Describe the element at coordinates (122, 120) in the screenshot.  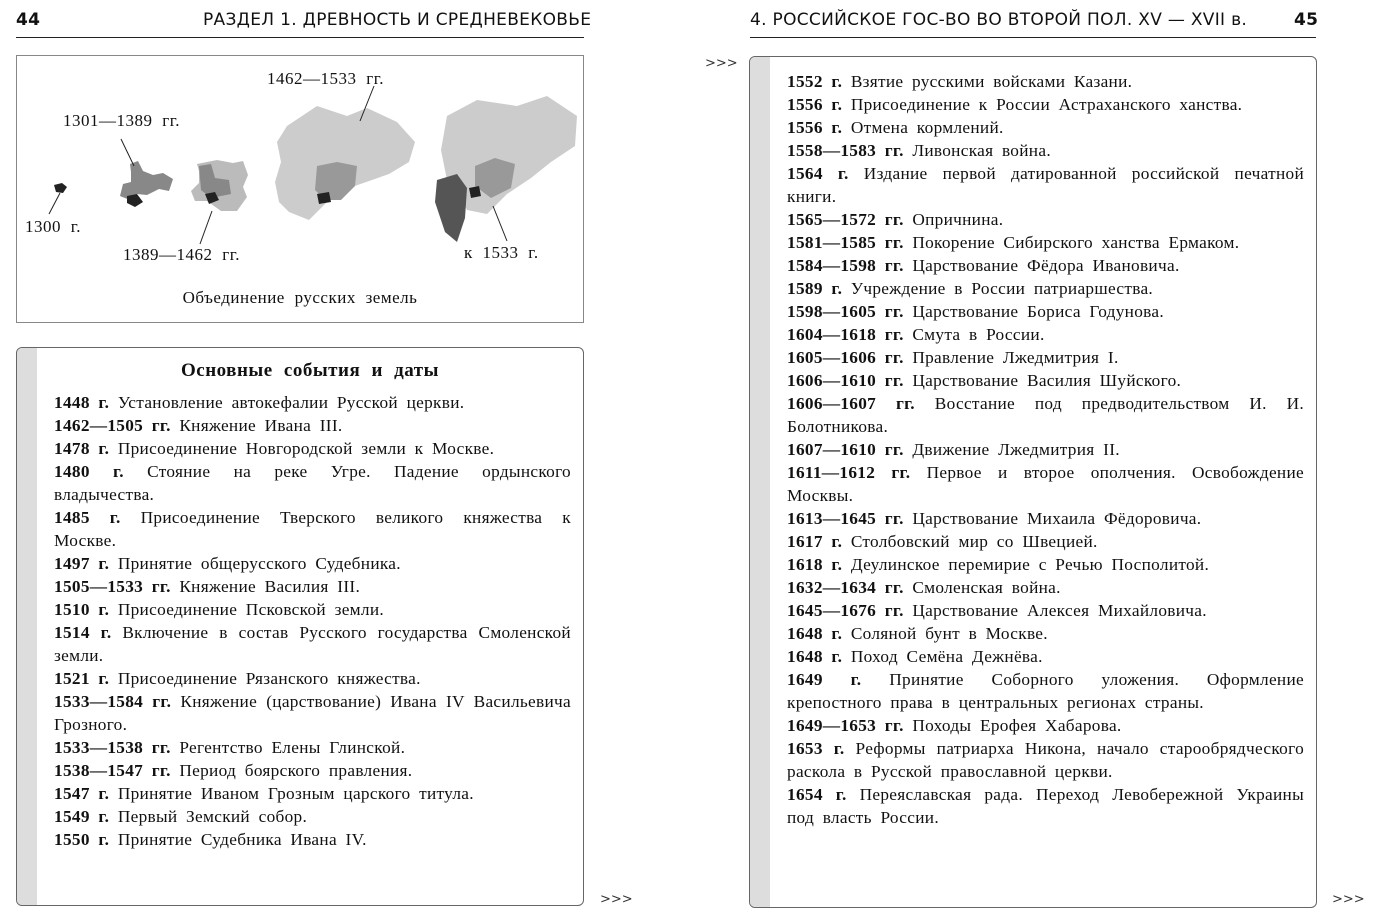
I see `map-label-1301-1389: 1301—1389 гг.` at that location.